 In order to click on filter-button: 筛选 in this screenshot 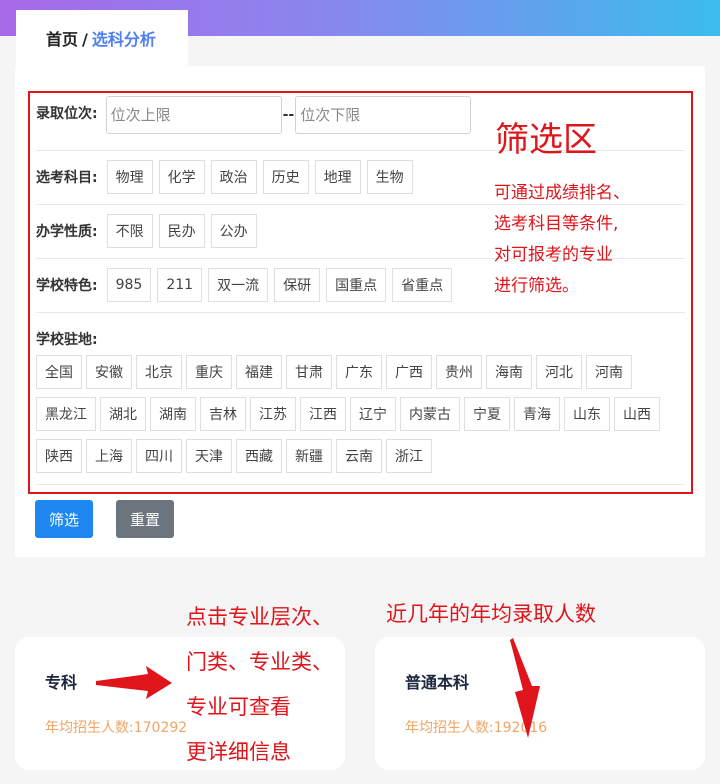, I will do `click(64, 519)`.